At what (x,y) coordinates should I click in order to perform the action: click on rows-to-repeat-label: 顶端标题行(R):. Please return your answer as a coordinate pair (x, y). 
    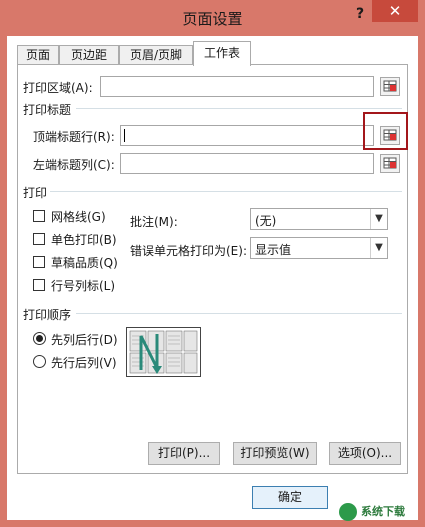
    Looking at the image, I should click on (74, 137).